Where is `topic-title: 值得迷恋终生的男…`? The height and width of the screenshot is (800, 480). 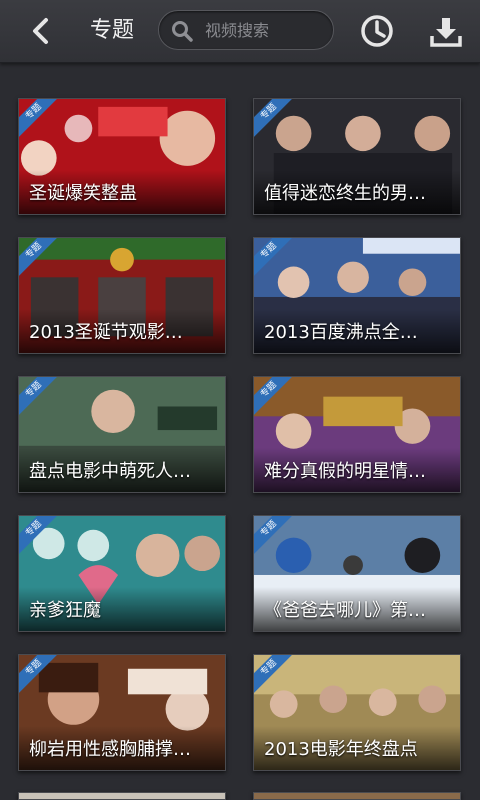
topic-title: 值得迷恋终生的男… is located at coordinates (345, 193).